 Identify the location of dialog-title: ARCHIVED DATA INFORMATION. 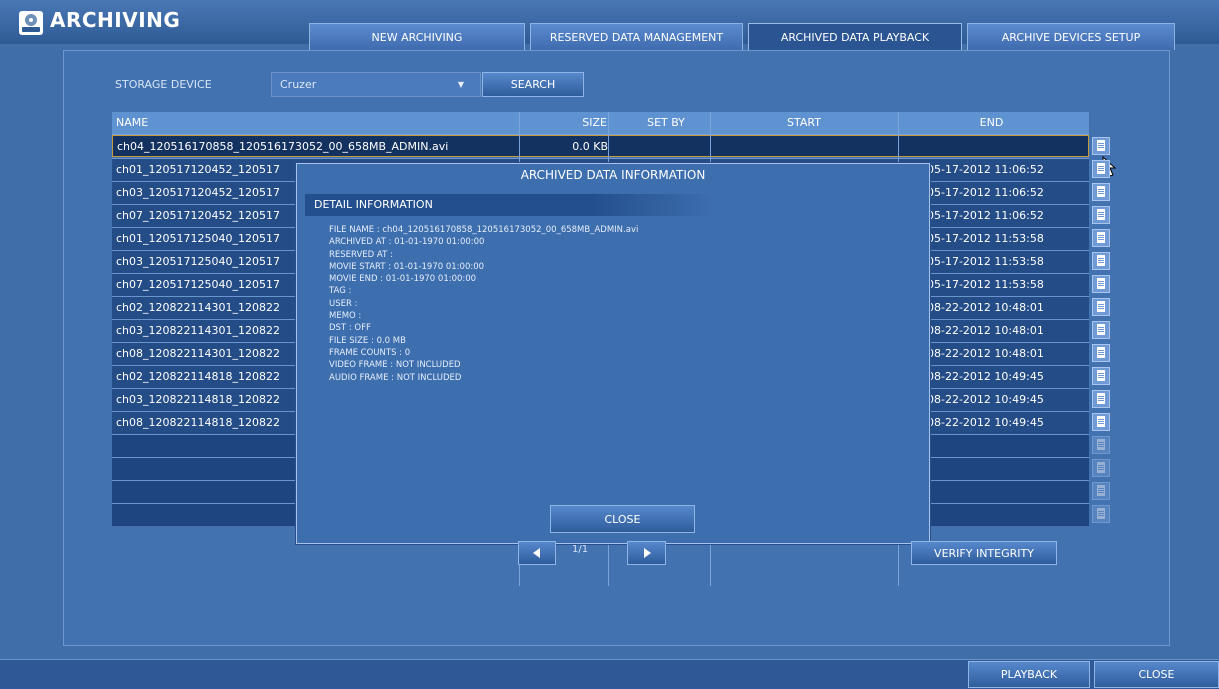
(613, 175).